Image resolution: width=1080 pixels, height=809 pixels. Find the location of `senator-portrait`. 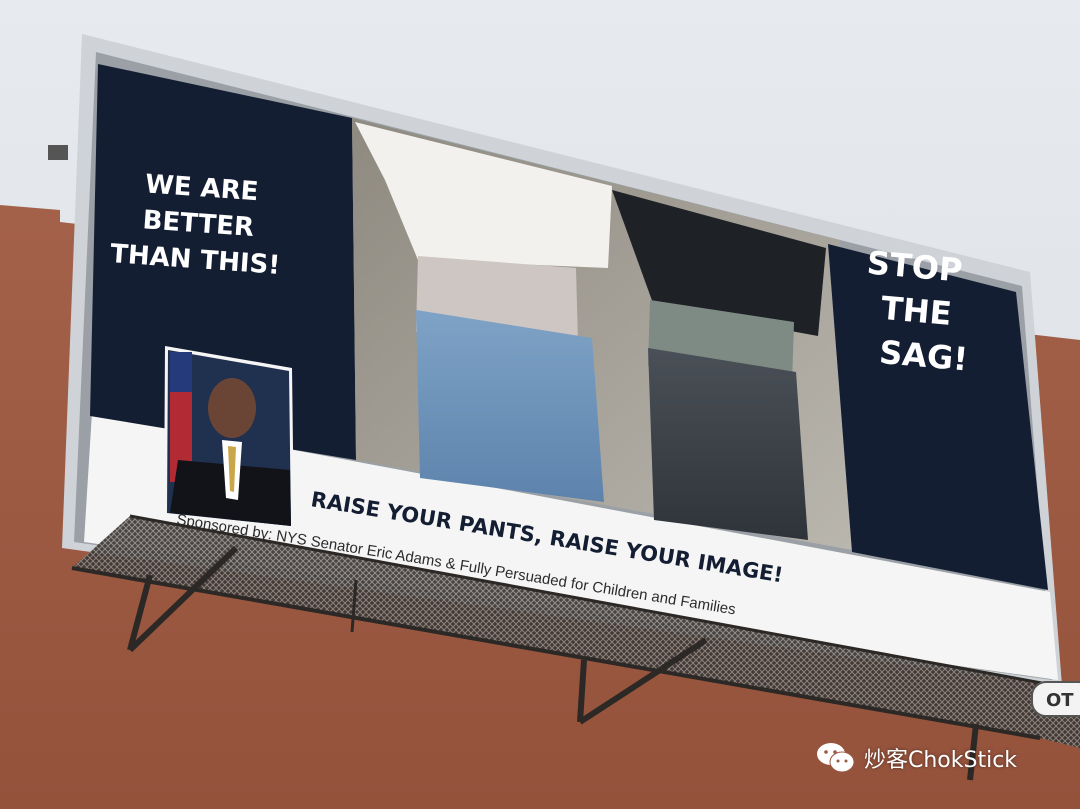

senator-portrait is located at coordinates (229, 438).